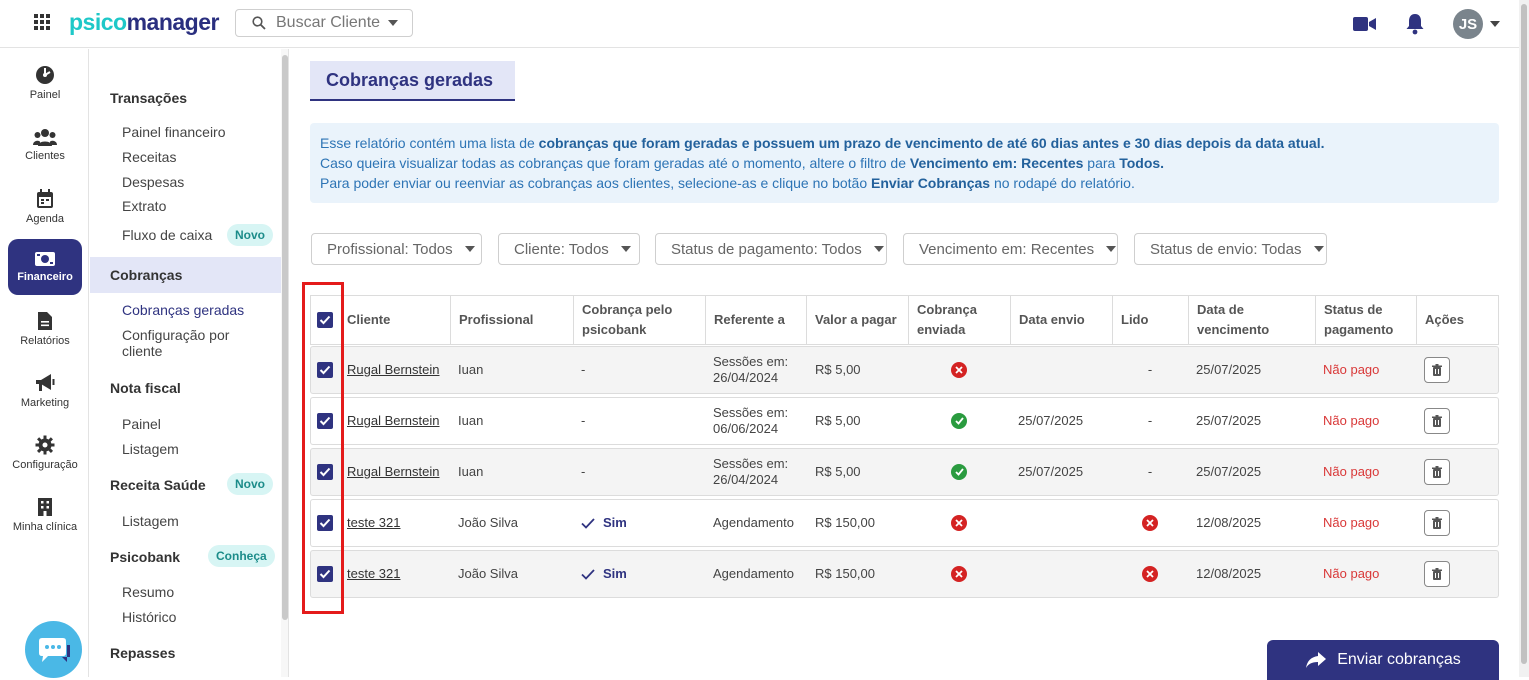 The image size is (1529, 680). I want to click on send-date-cell, so click(1065, 523).